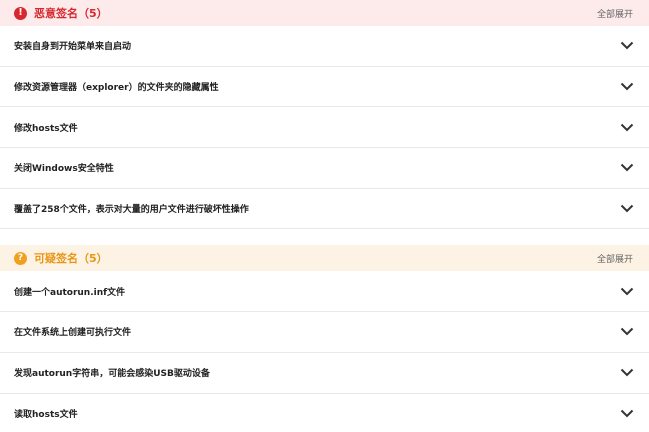 Image resolution: width=649 pixels, height=432 pixels. Describe the element at coordinates (46, 414) in the screenshot. I see `list-item-label: 读取hosts文件` at that location.